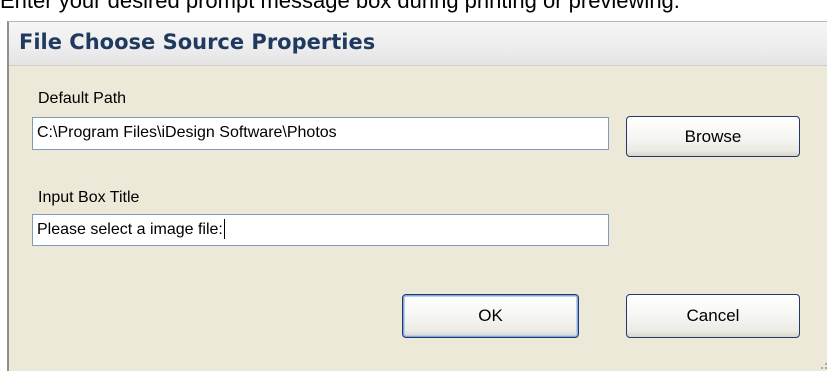 This screenshot has height=371, width=827. What do you see at coordinates (713, 136) in the screenshot?
I see `browse-button: Browse` at bounding box center [713, 136].